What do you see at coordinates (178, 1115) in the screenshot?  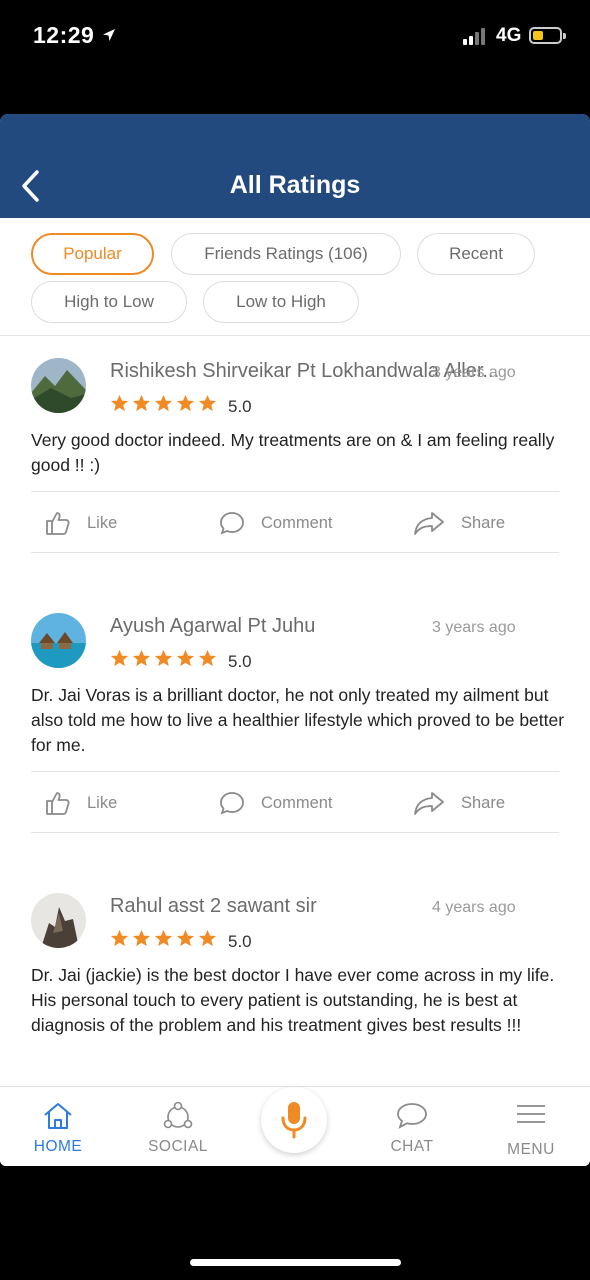 I see `social-icon` at bounding box center [178, 1115].